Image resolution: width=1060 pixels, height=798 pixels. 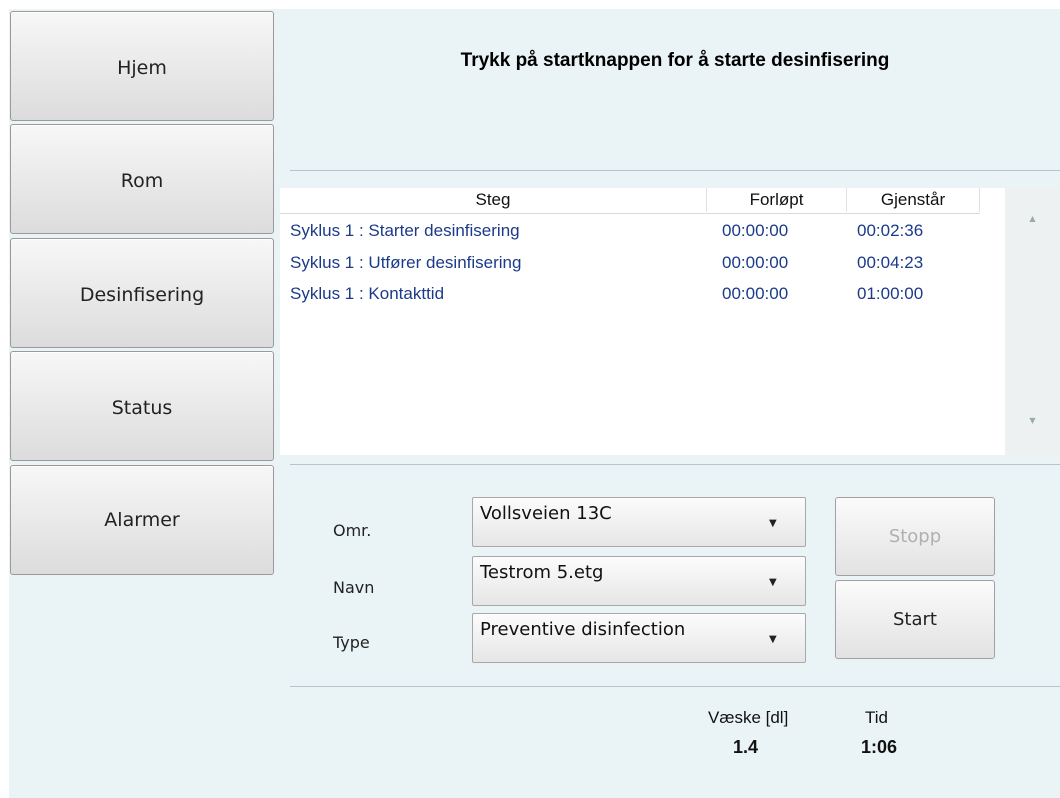 What do you see at coordinates (1032, 218) in the screenshot?
I see `scroll-up-icon: ▲` at bounding box center [1032, 218].